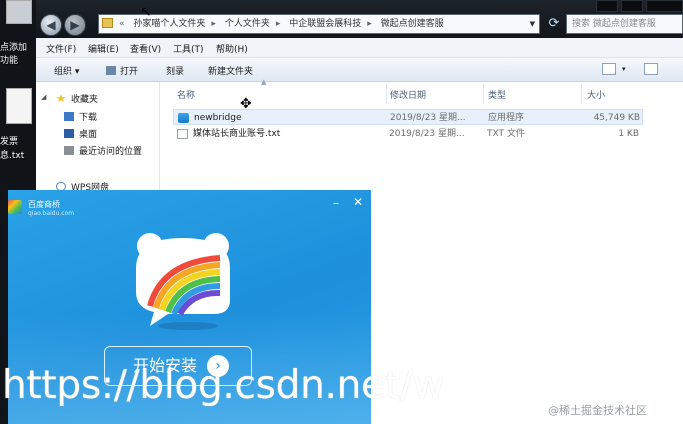  What do you see at coordinates (103, 48) in the screenshot?
I see `menu-edit: 编辑(E)` at bounding box center [103, 48].